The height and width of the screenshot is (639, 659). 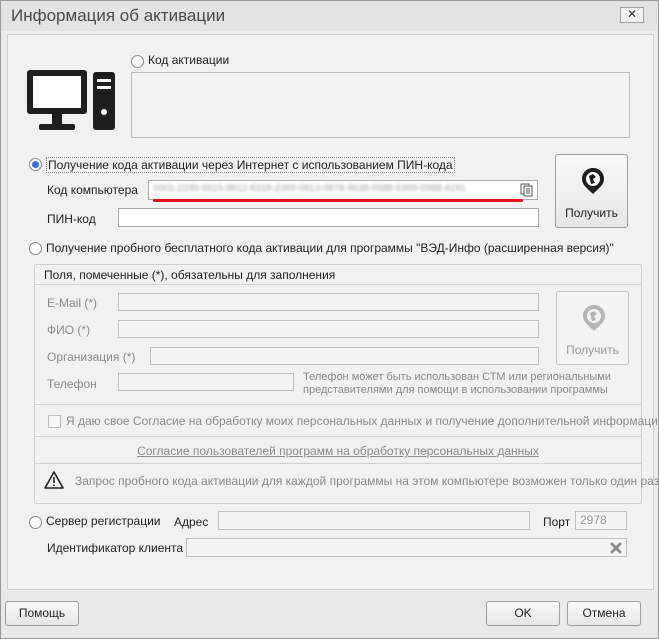 What do you see at coordinates (54, 421) in the screenshot?
I see `consent-checkbox` at bounding box center [54, 421].